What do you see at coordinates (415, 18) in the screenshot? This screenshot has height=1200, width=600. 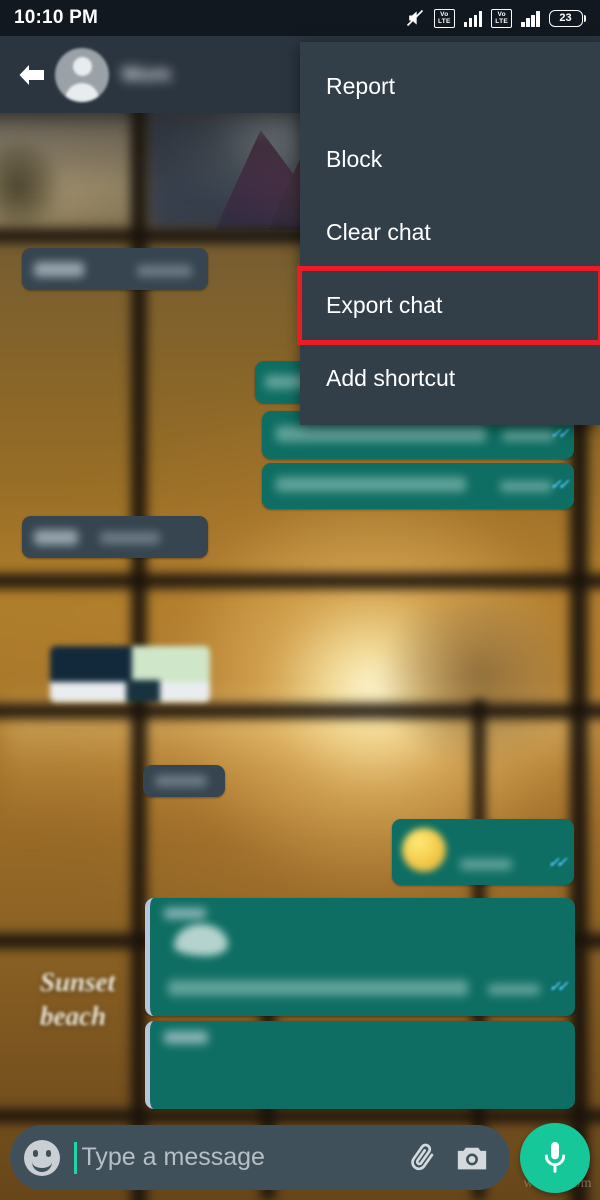 I see `mute-icon` at bounding box center [415, 18].